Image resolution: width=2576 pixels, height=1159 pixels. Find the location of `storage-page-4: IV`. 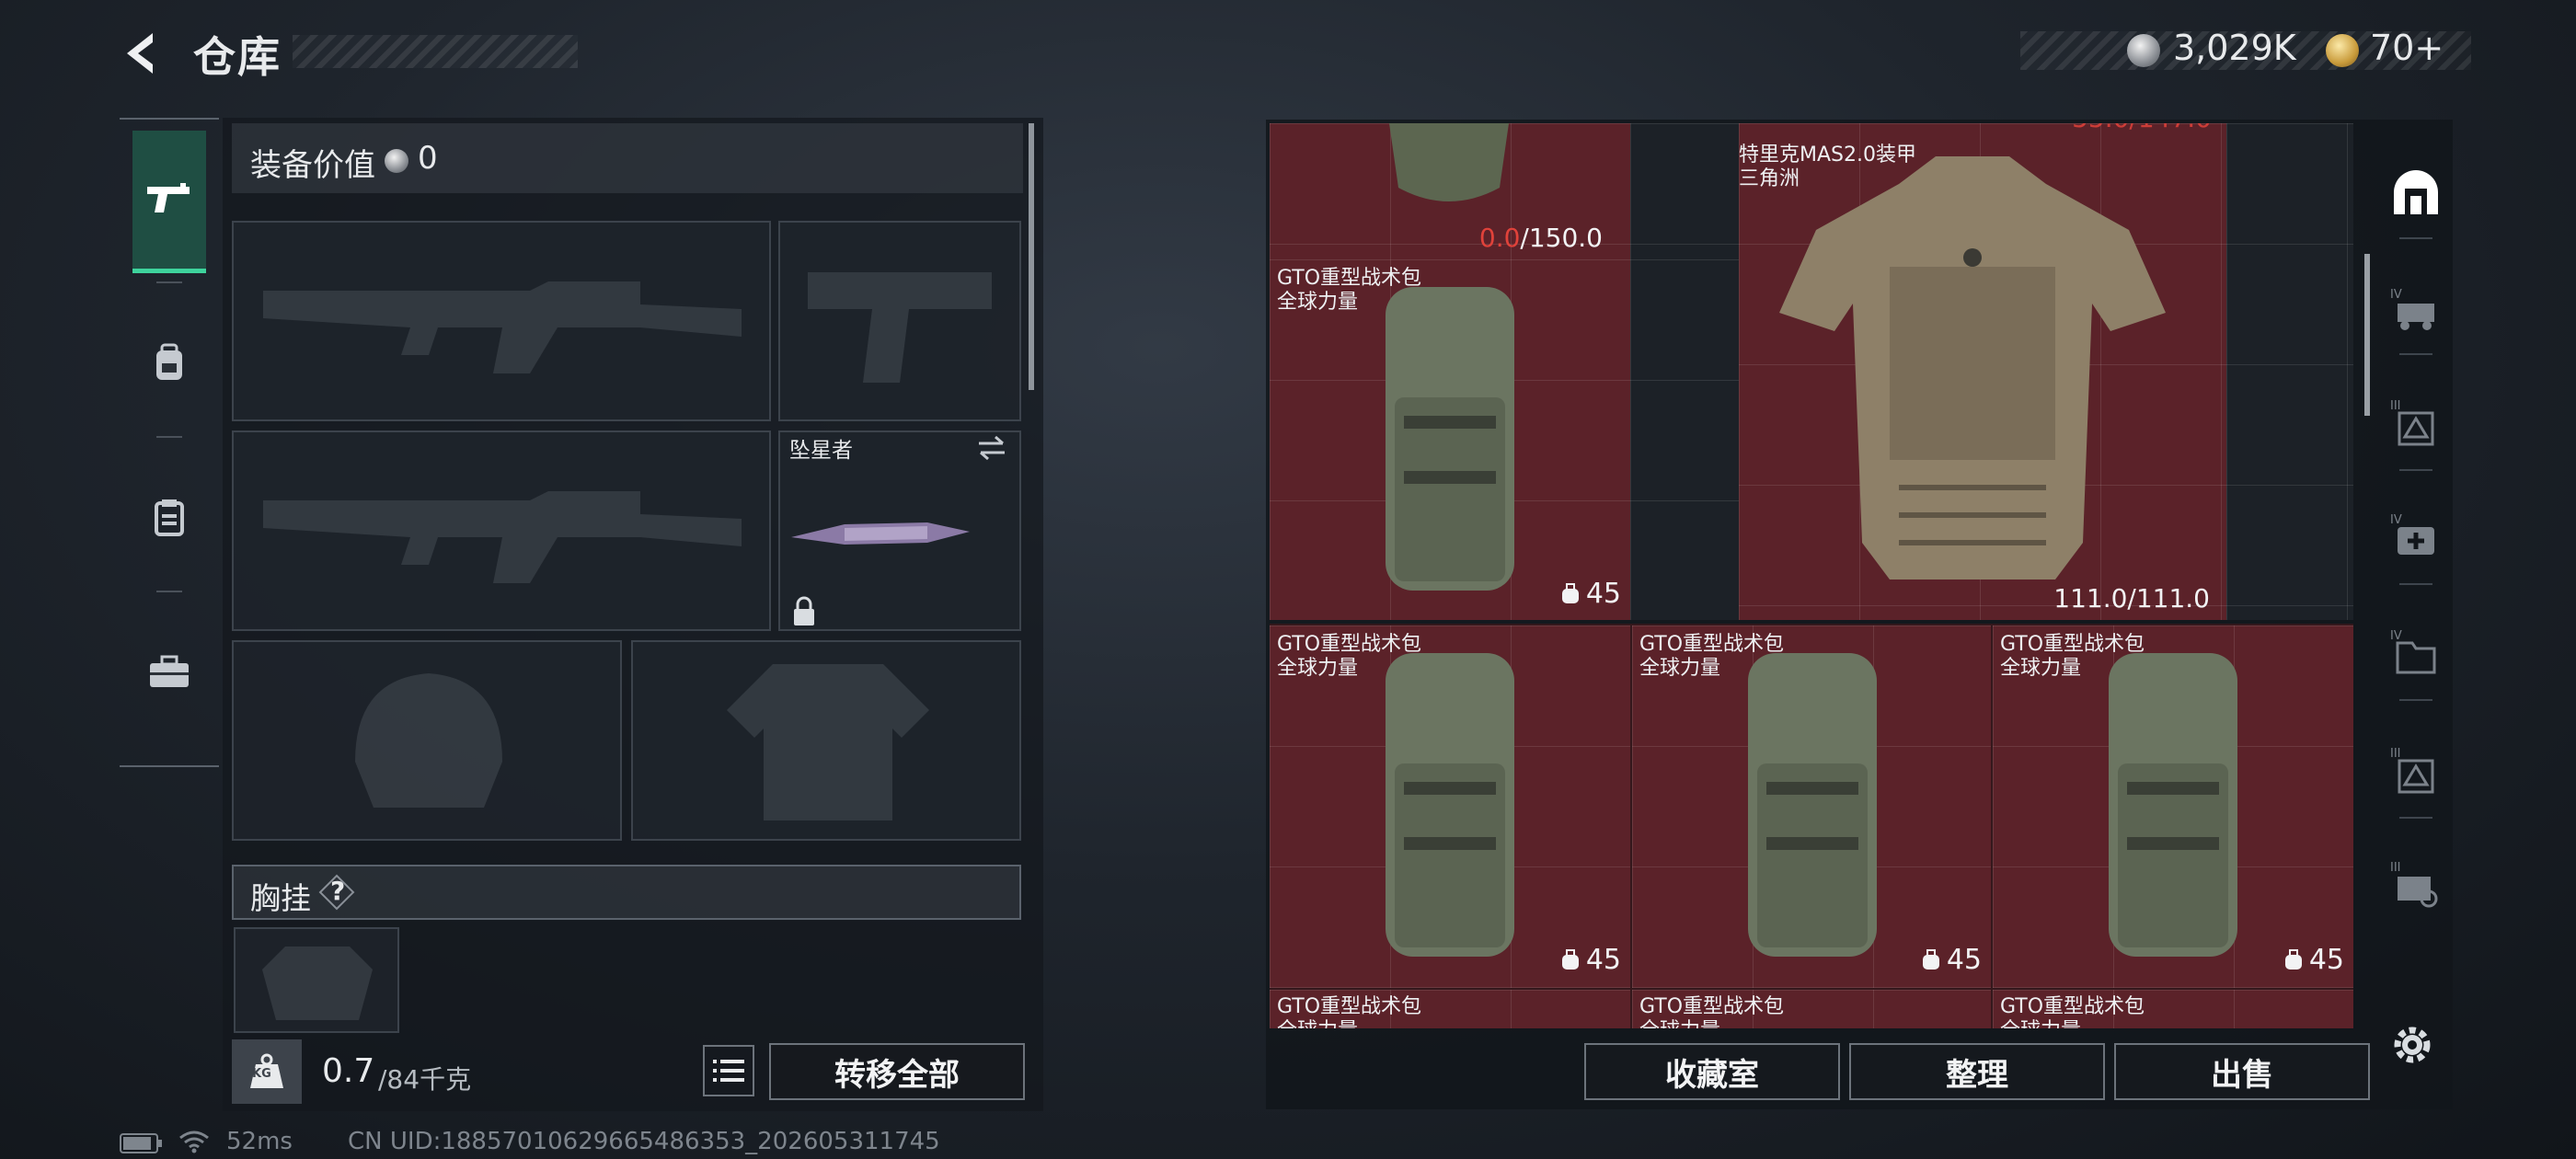

storage-page-4: IV is located at coordinates (2416, 536).